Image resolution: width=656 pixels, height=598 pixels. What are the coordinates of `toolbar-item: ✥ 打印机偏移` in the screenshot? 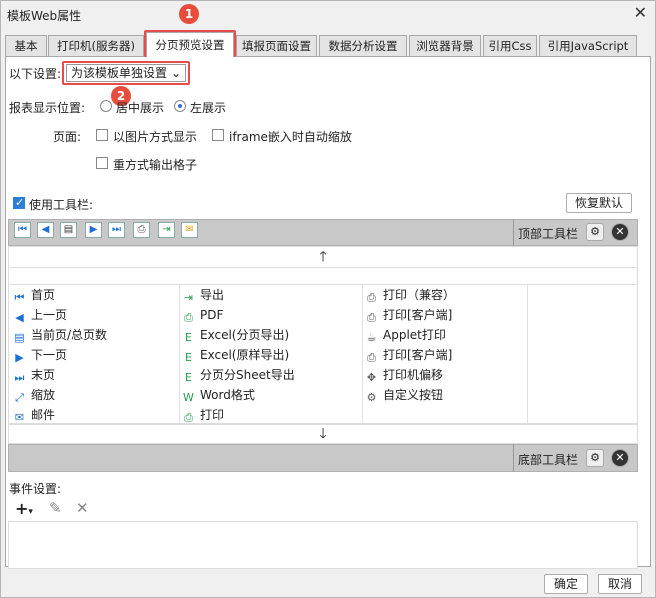 It's located at (404, 375).